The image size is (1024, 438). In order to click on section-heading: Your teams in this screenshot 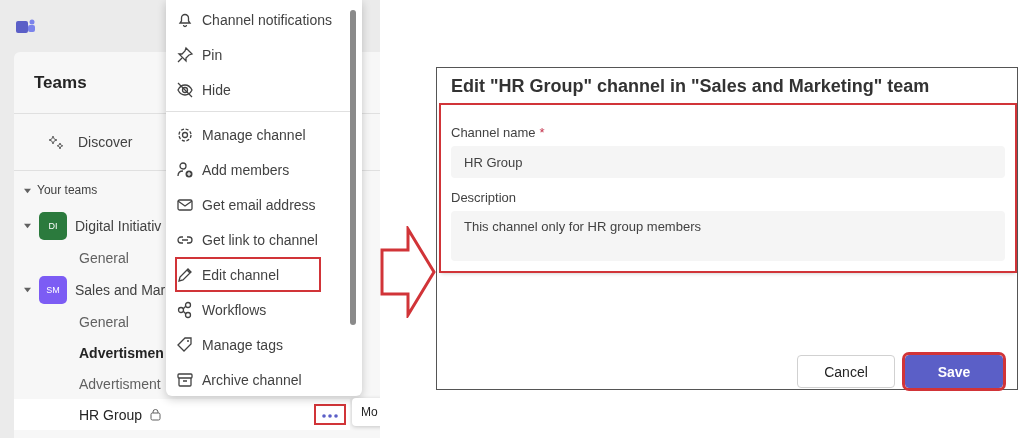, I will do `click(67, 190)`.